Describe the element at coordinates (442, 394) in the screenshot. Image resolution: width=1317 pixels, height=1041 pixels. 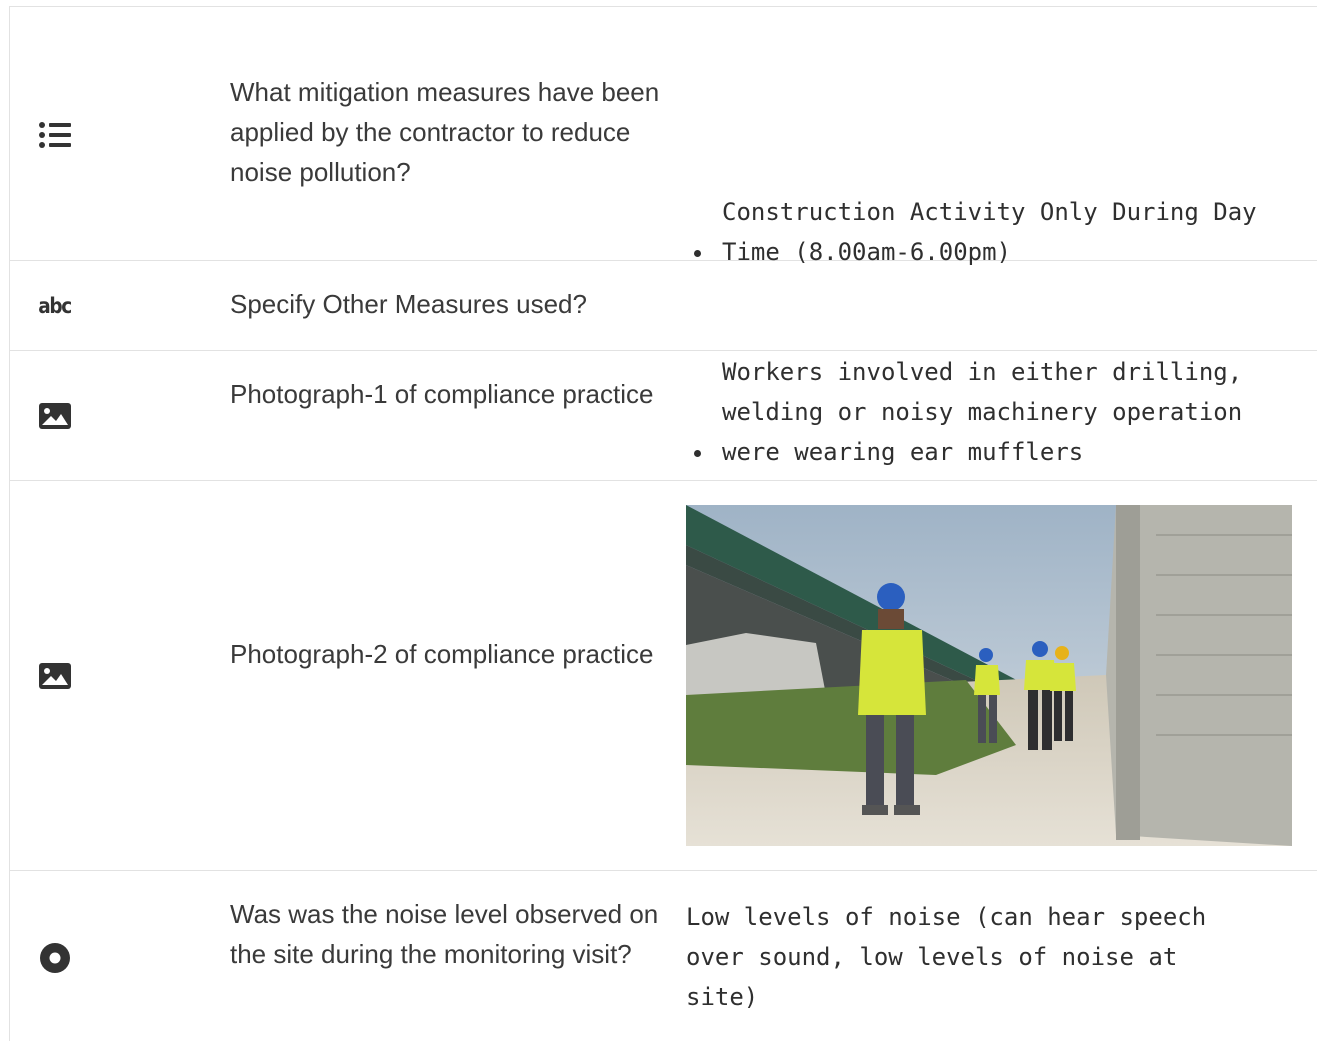
I see `question-text: Photograph-1 of compliance practice` at that location.